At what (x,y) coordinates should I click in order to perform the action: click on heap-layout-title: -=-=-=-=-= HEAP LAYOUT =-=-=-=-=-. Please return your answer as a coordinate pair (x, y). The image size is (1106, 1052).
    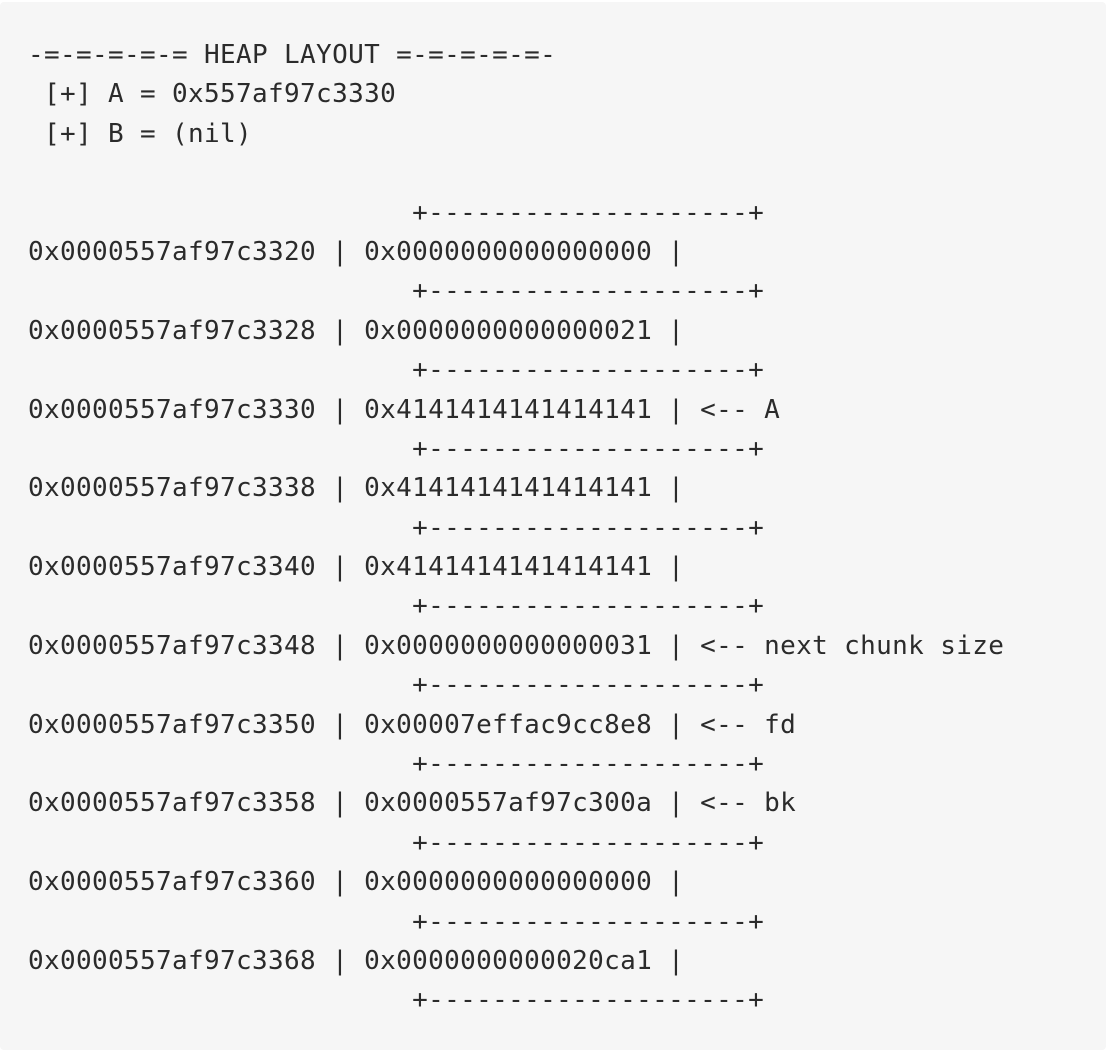
    Looking at the image, I should click on (292, 55).